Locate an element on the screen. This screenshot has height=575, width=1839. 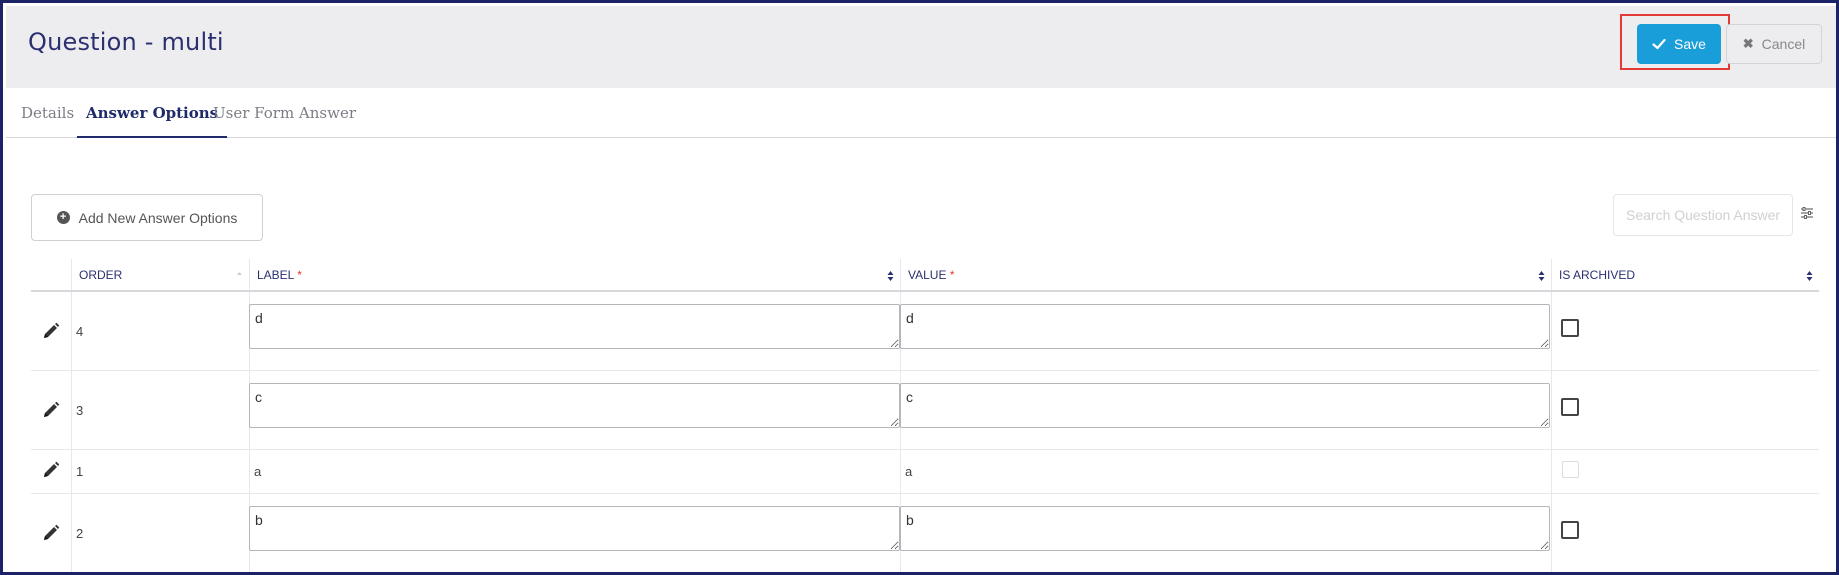
column-header-label-text: LABEL is located at coordinates (275, 275).